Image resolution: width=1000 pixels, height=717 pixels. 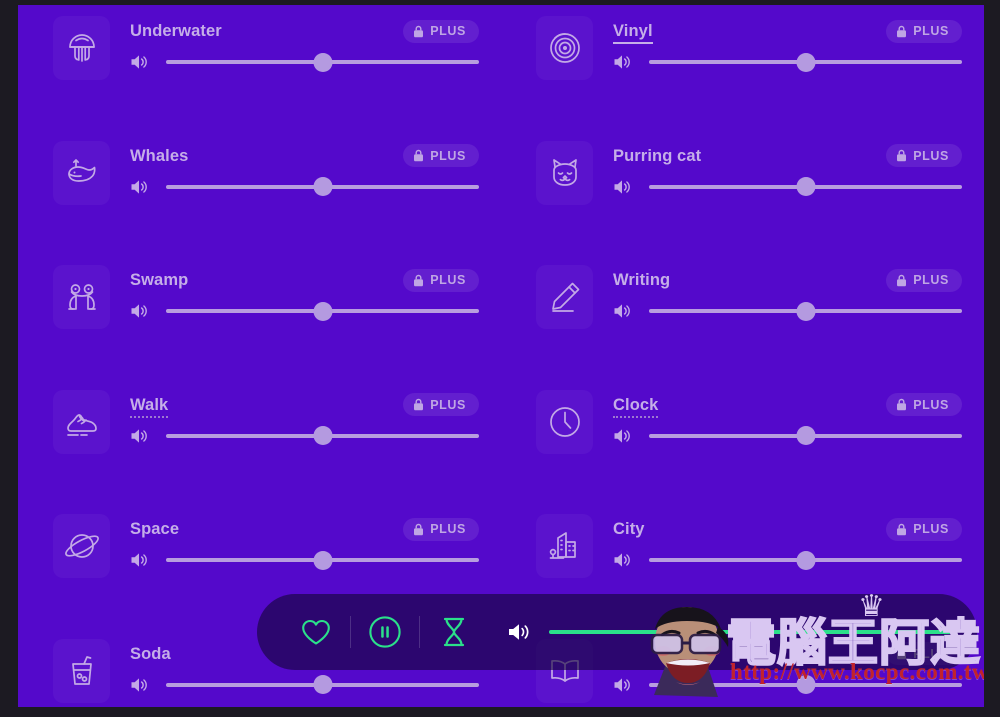 I want to click on favorite-button, so click(x=316, y=632).